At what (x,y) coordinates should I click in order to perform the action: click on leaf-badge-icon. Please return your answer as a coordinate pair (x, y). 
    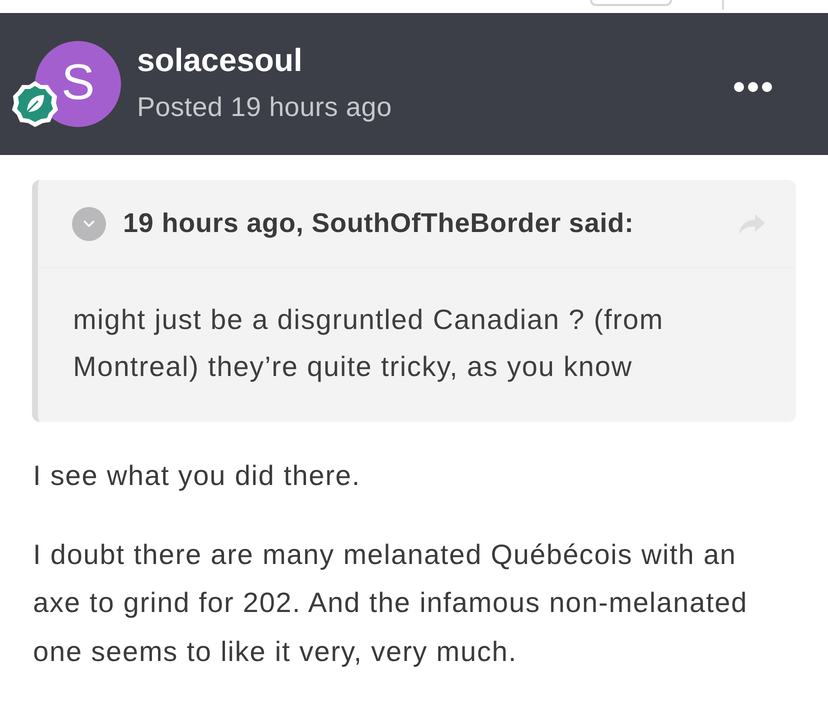
    Looking at the image, I should click on (35, 104).